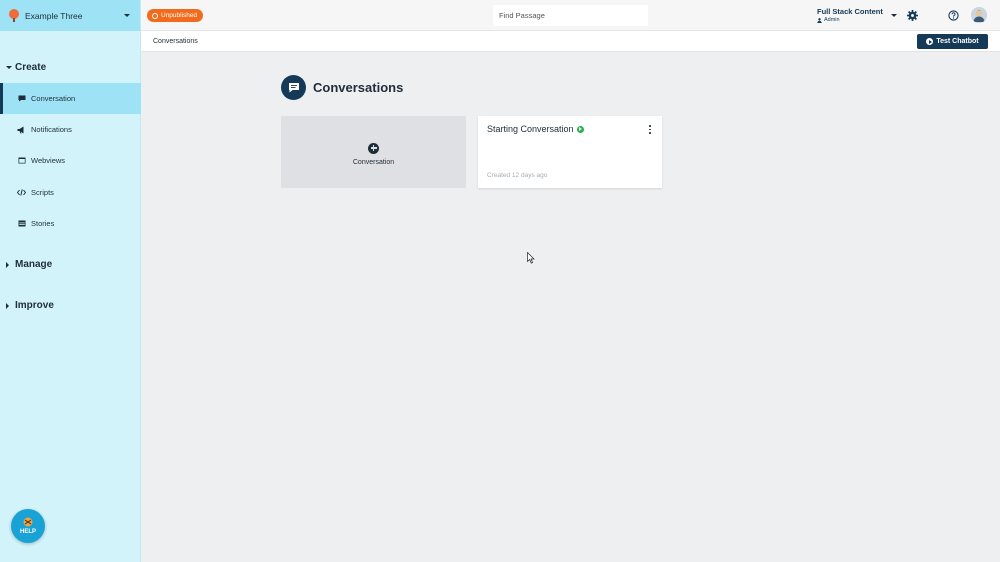 Image resolution: width=1000 pixels, height=562 pixels. Describe the element at coordinates (358, 87) in the screenshot. I see `page-title: Conversations` at that location.